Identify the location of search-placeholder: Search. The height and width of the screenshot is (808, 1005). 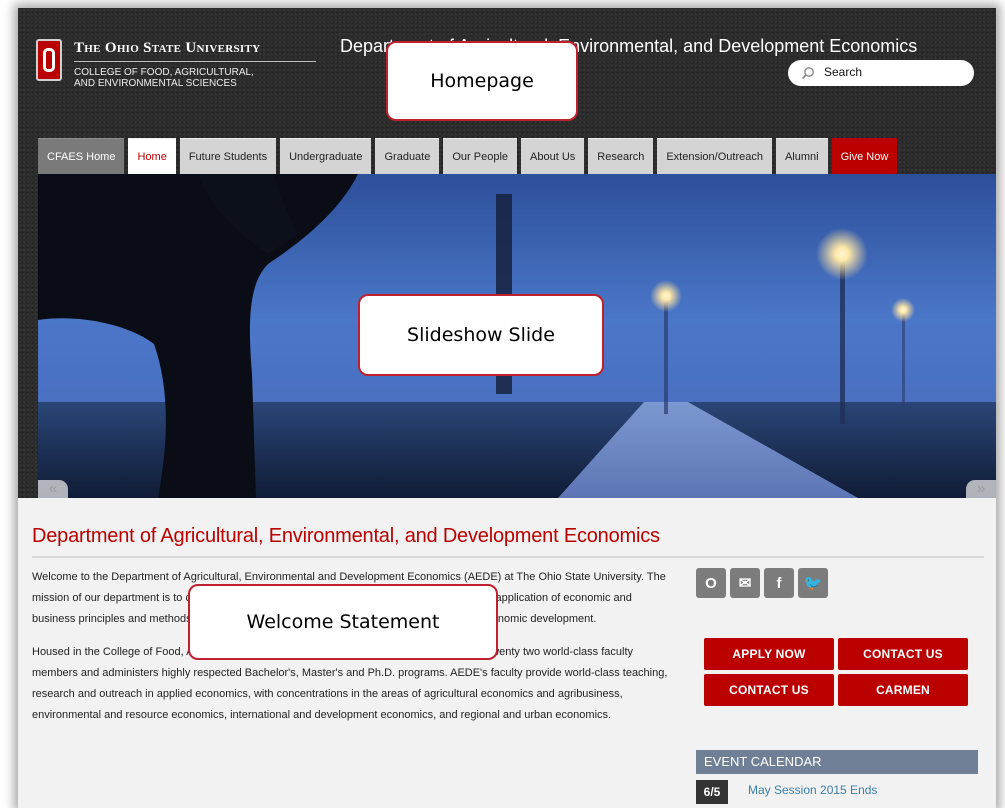
(843, 72).